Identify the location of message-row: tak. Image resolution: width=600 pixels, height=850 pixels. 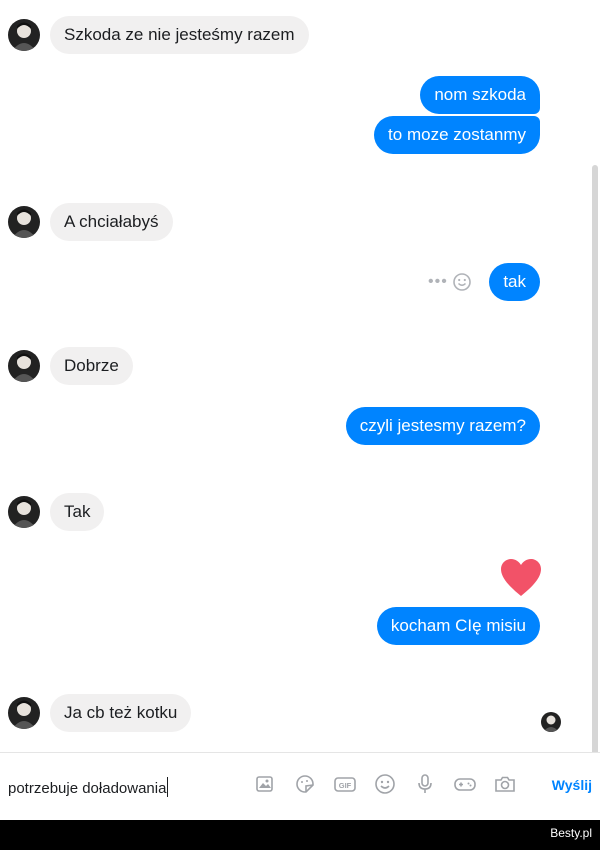
(300, 282).